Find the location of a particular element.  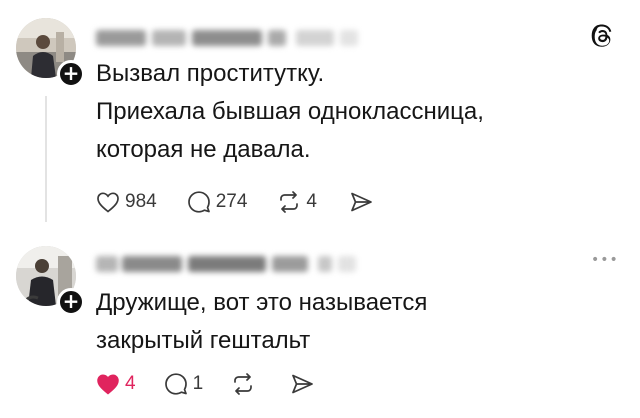

repost-button is located at coordinates (245, 384).